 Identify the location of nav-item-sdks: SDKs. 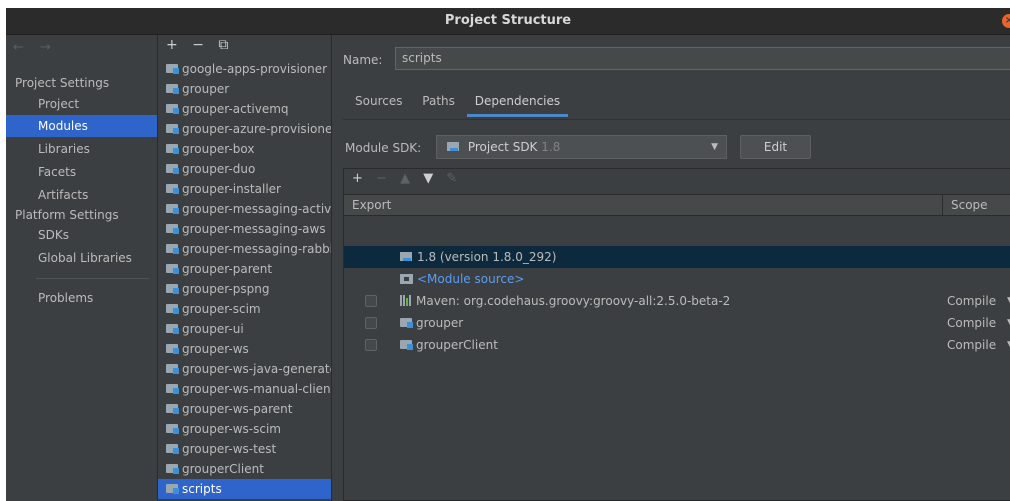
(81, 235).